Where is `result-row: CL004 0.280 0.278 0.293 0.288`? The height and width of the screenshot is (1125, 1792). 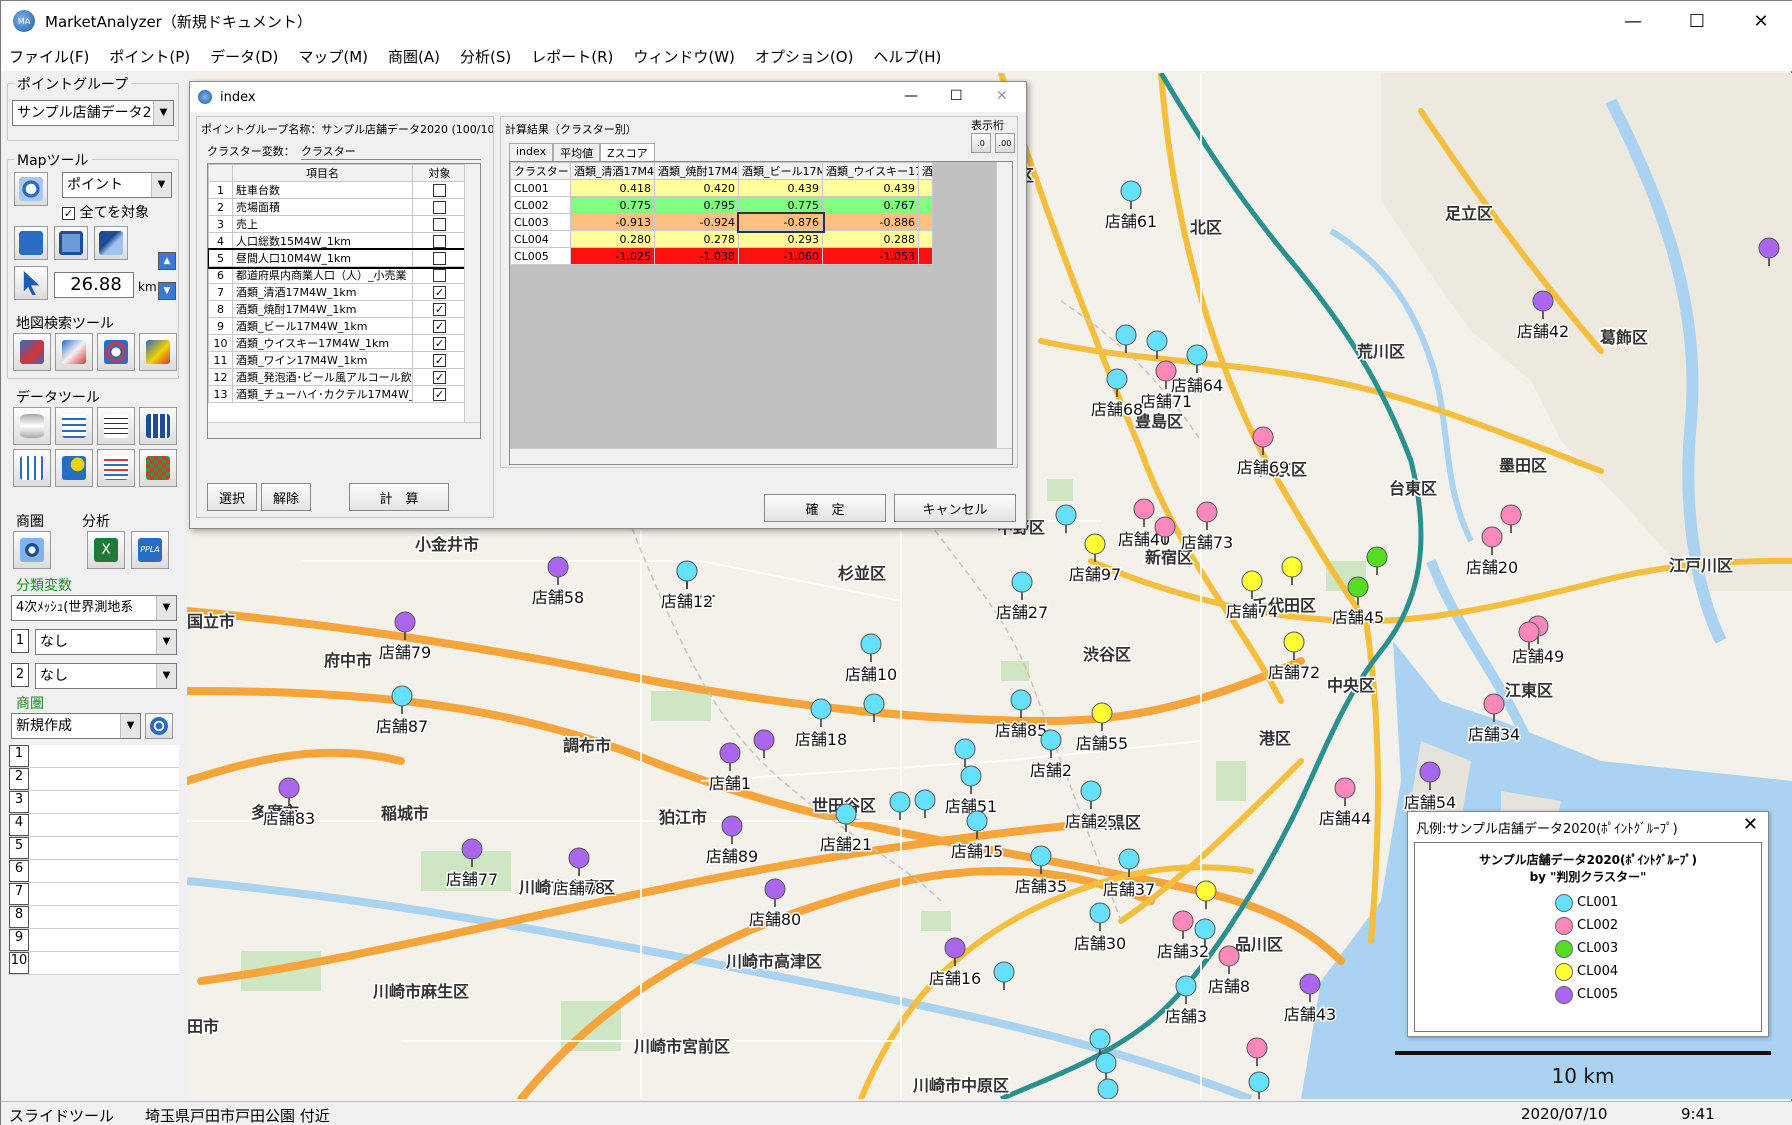
result-row: CL004 0.280 0.278 0.293 0.288 is located at coordinates (721, 239).